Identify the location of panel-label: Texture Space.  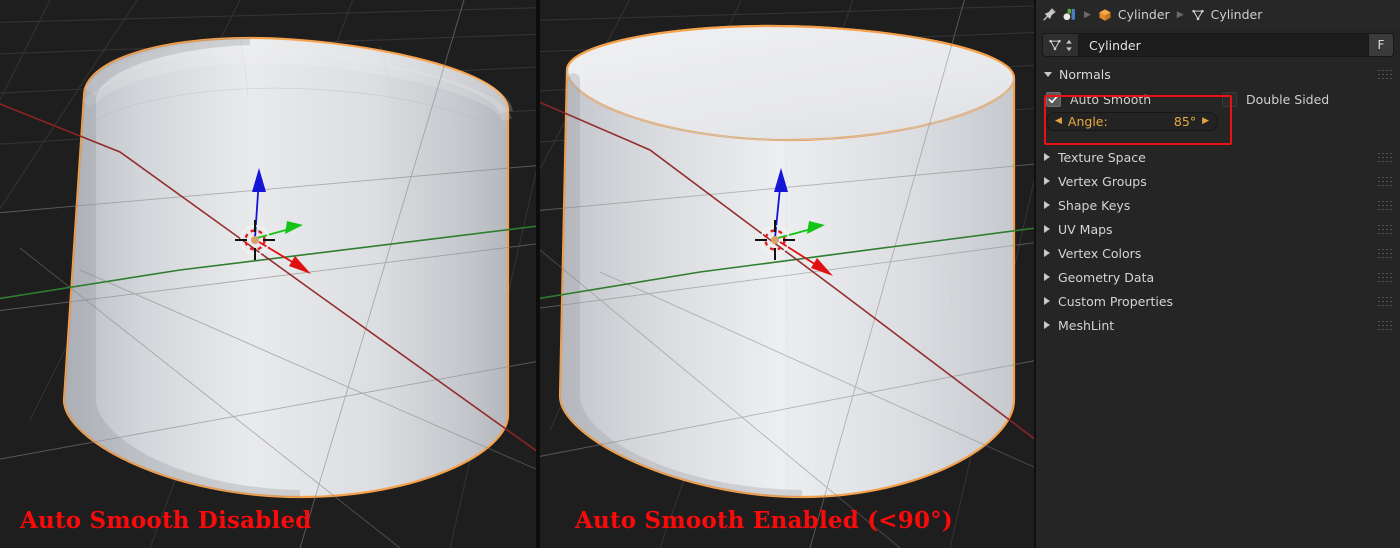
(1102, 157).